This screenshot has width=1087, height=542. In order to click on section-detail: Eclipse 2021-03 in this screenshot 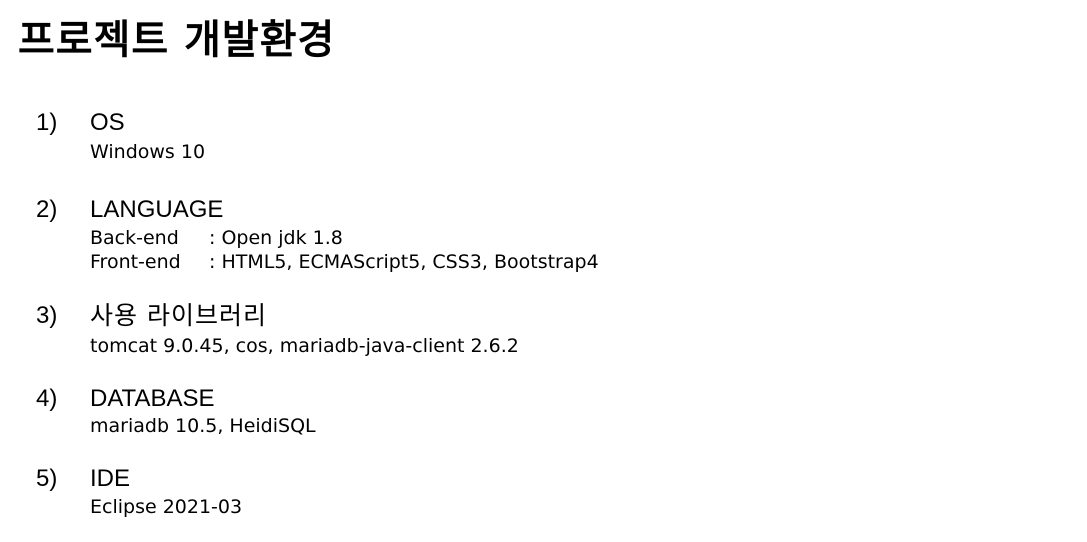, I will do `click(166, 507)`.